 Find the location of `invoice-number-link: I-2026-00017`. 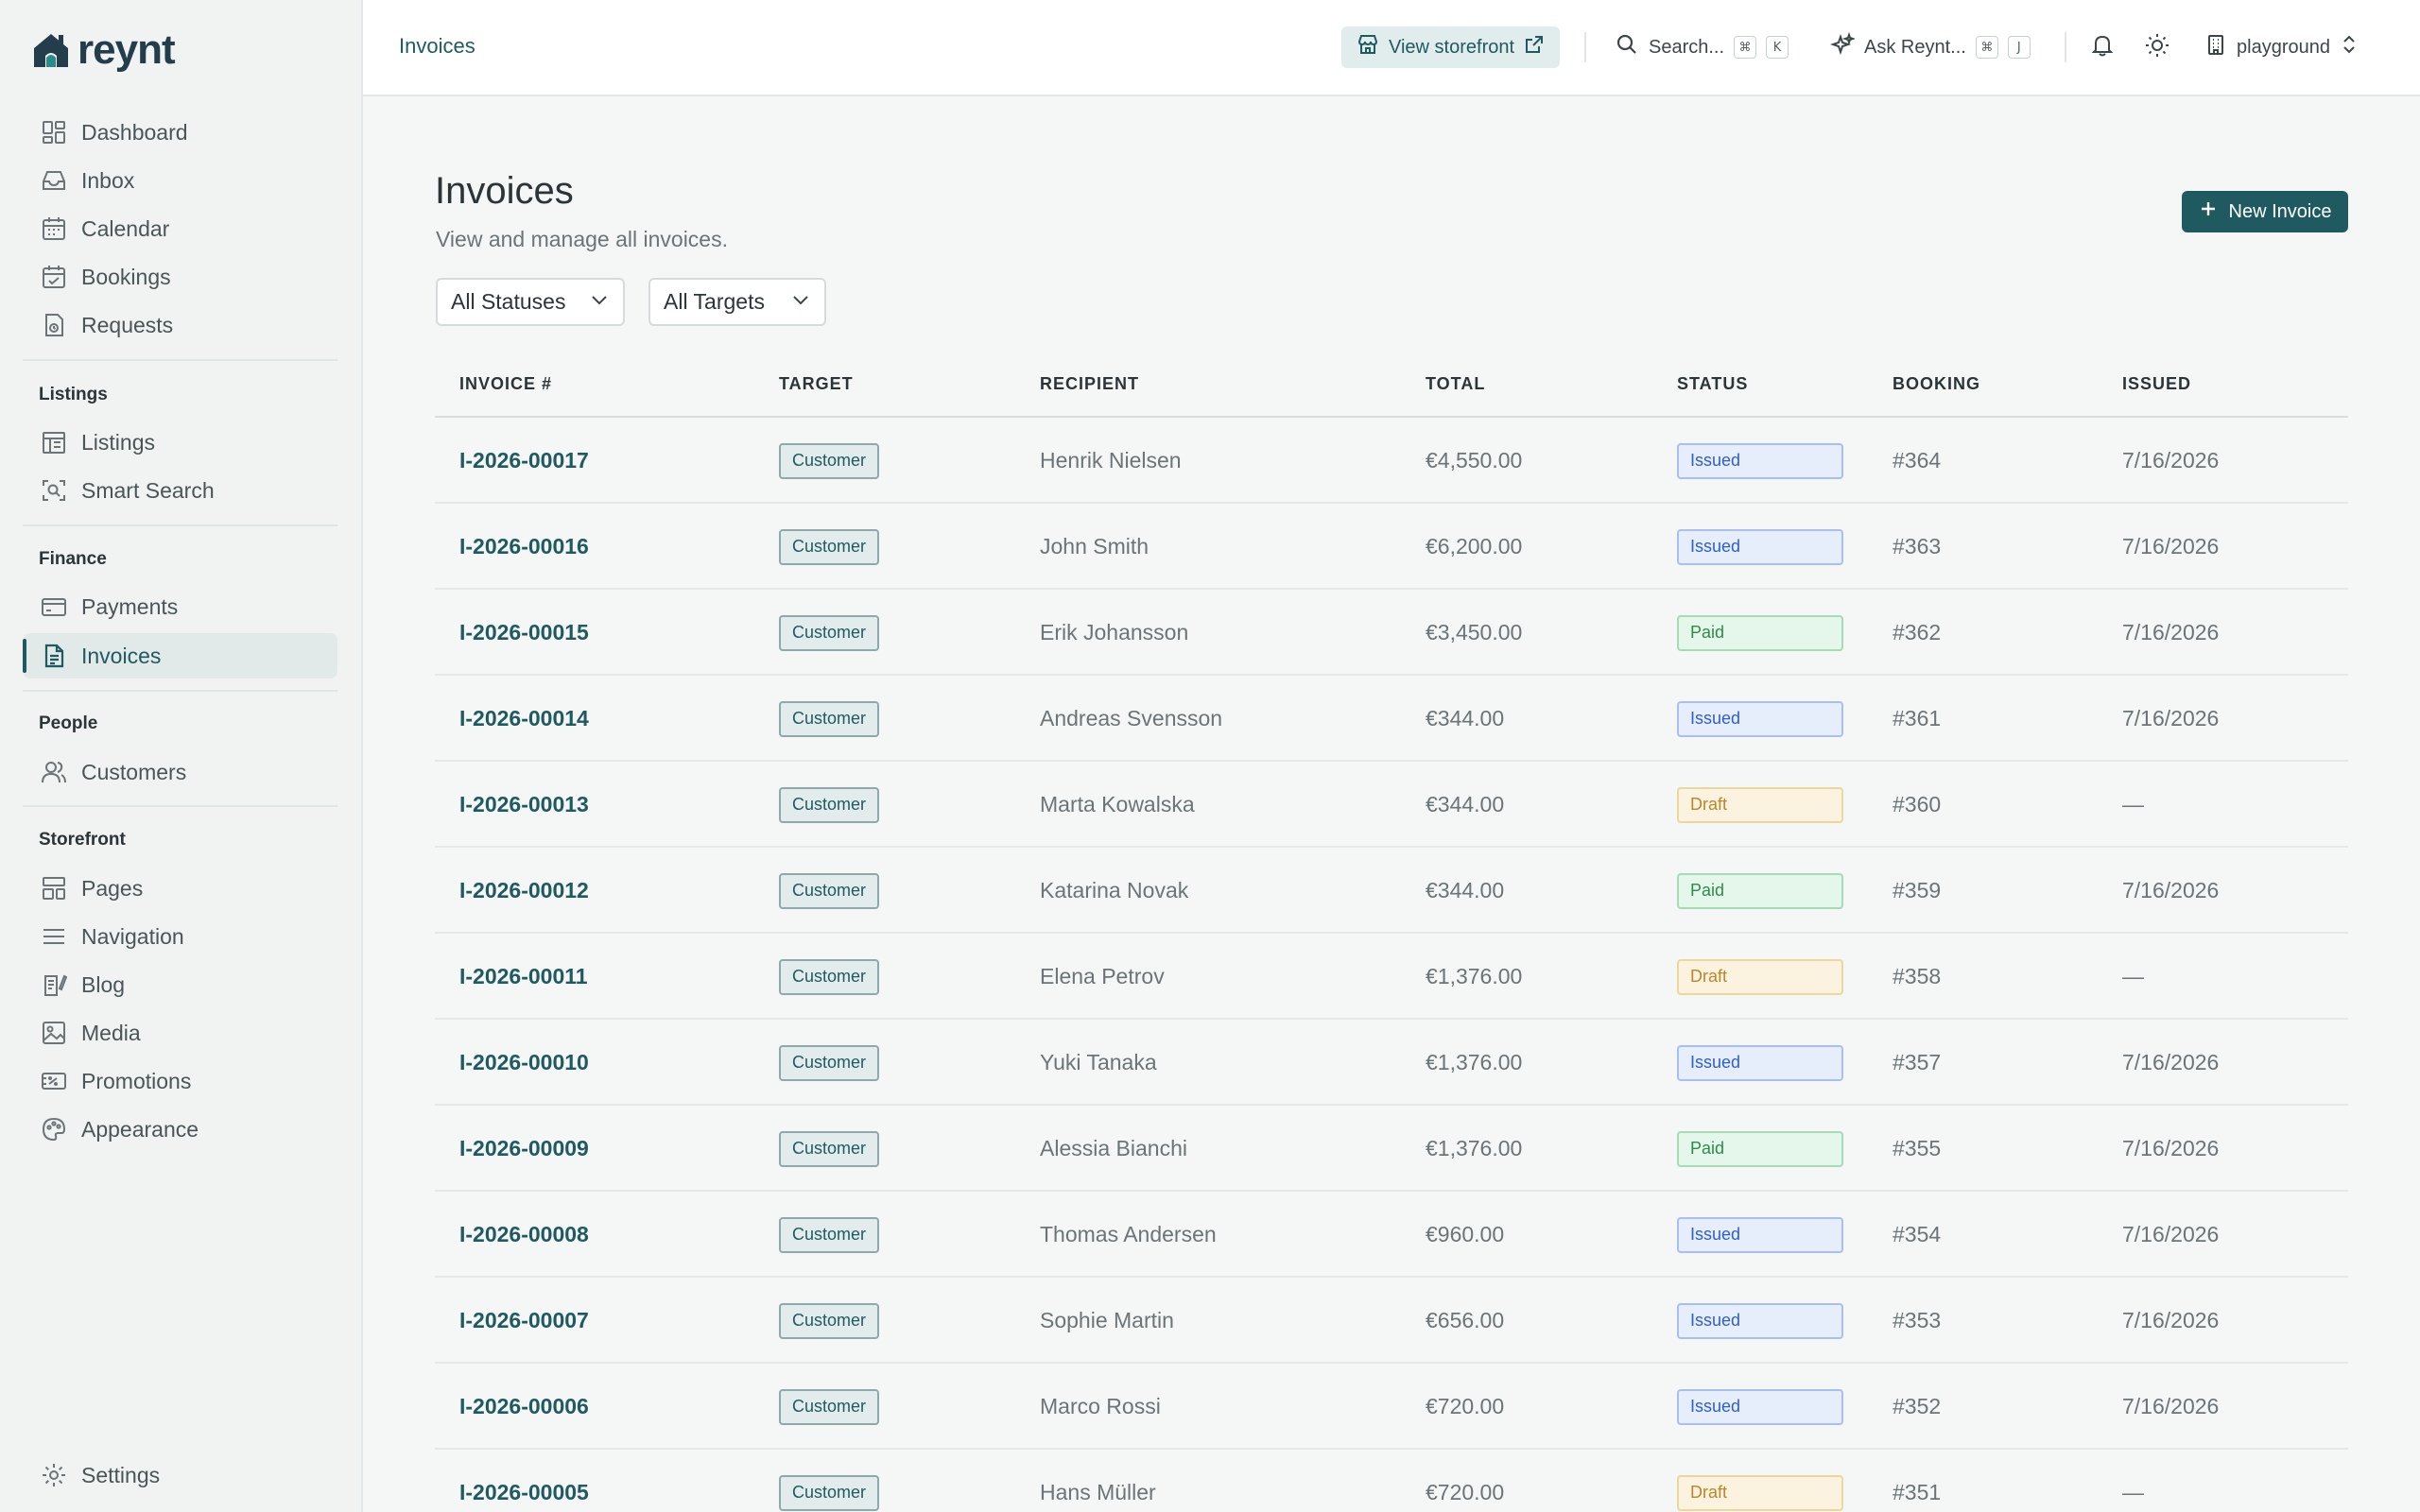

invoice-number-link: I-2026-00017 is located at coordinates (524, 460).